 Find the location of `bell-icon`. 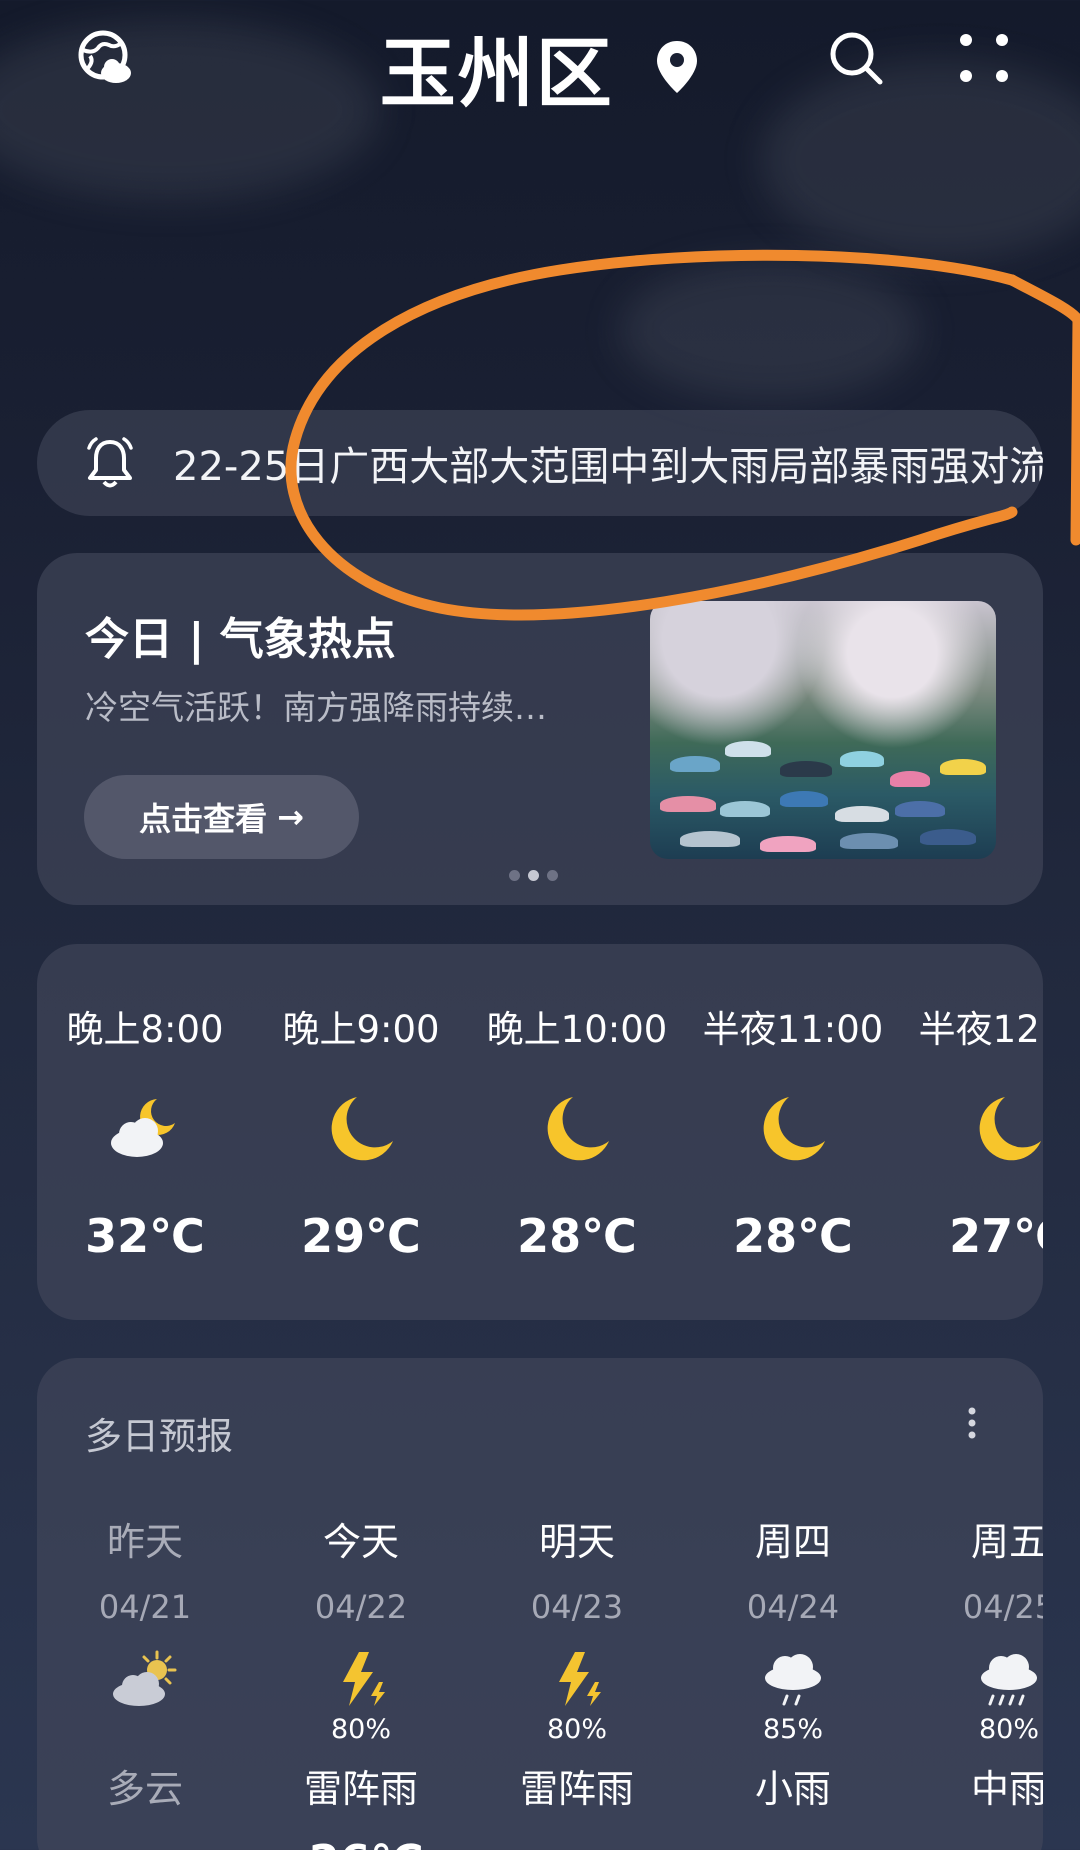

bell-icon is located at coordinates (110, 462).